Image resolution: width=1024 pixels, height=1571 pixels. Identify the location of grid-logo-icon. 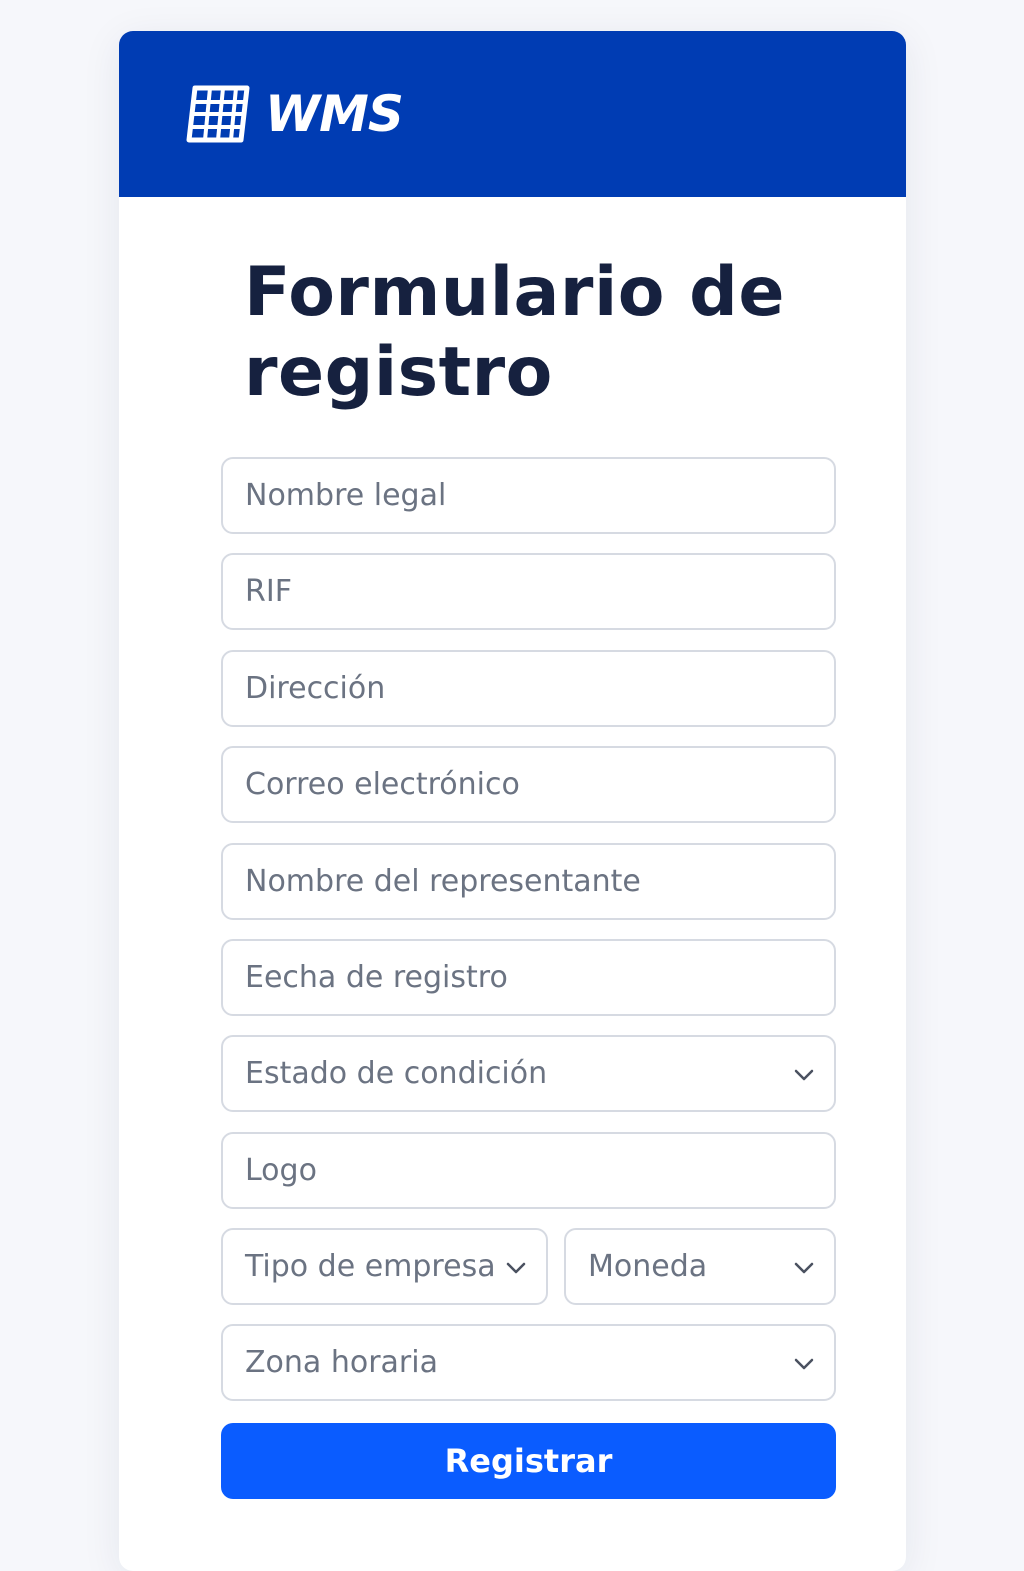
(218, 114).